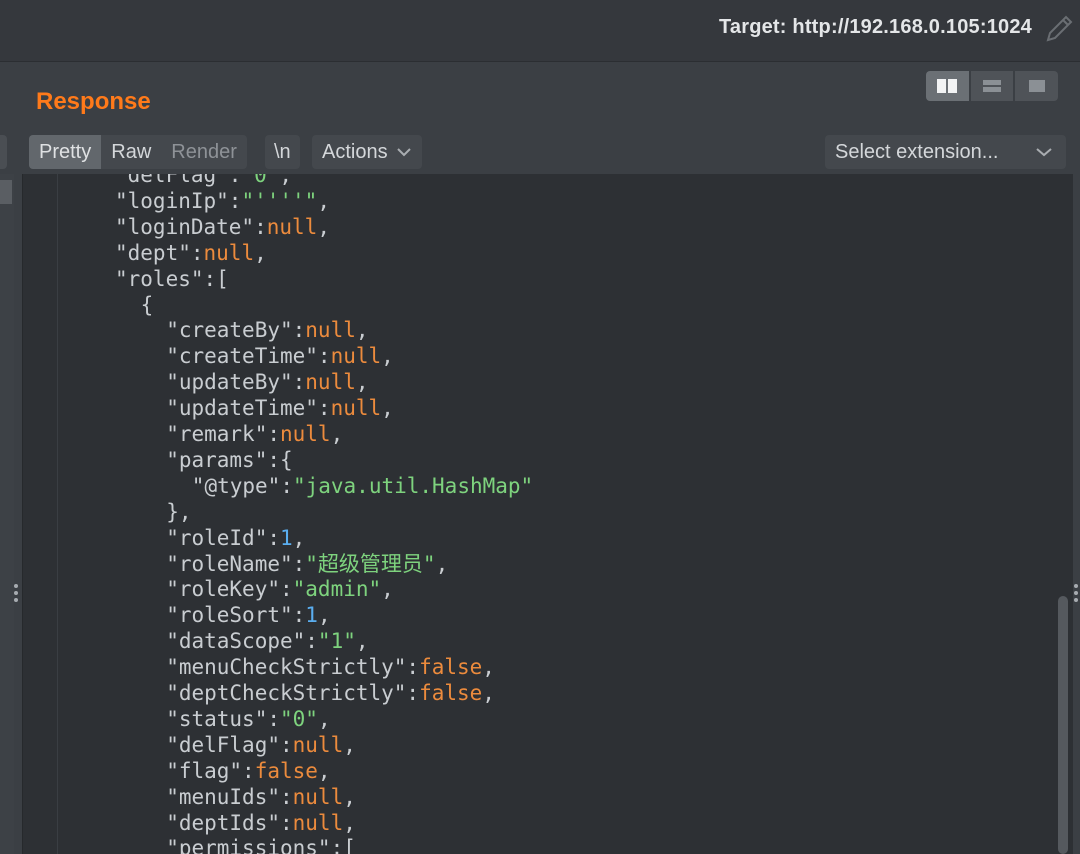  What do you see at coordinates (1044, 152) in the screenshot?
I see `extension-dropdown-arrow` at bounding box center [1044, 152].